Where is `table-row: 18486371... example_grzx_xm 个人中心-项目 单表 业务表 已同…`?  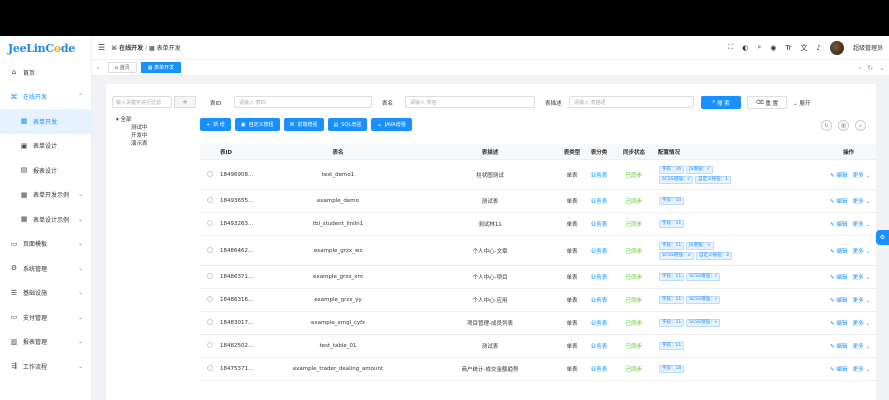
table-row: 18486371... example_grzx_xm 个人中心-项目 单表 业务表 已同… is located at coordinates (538, 277).